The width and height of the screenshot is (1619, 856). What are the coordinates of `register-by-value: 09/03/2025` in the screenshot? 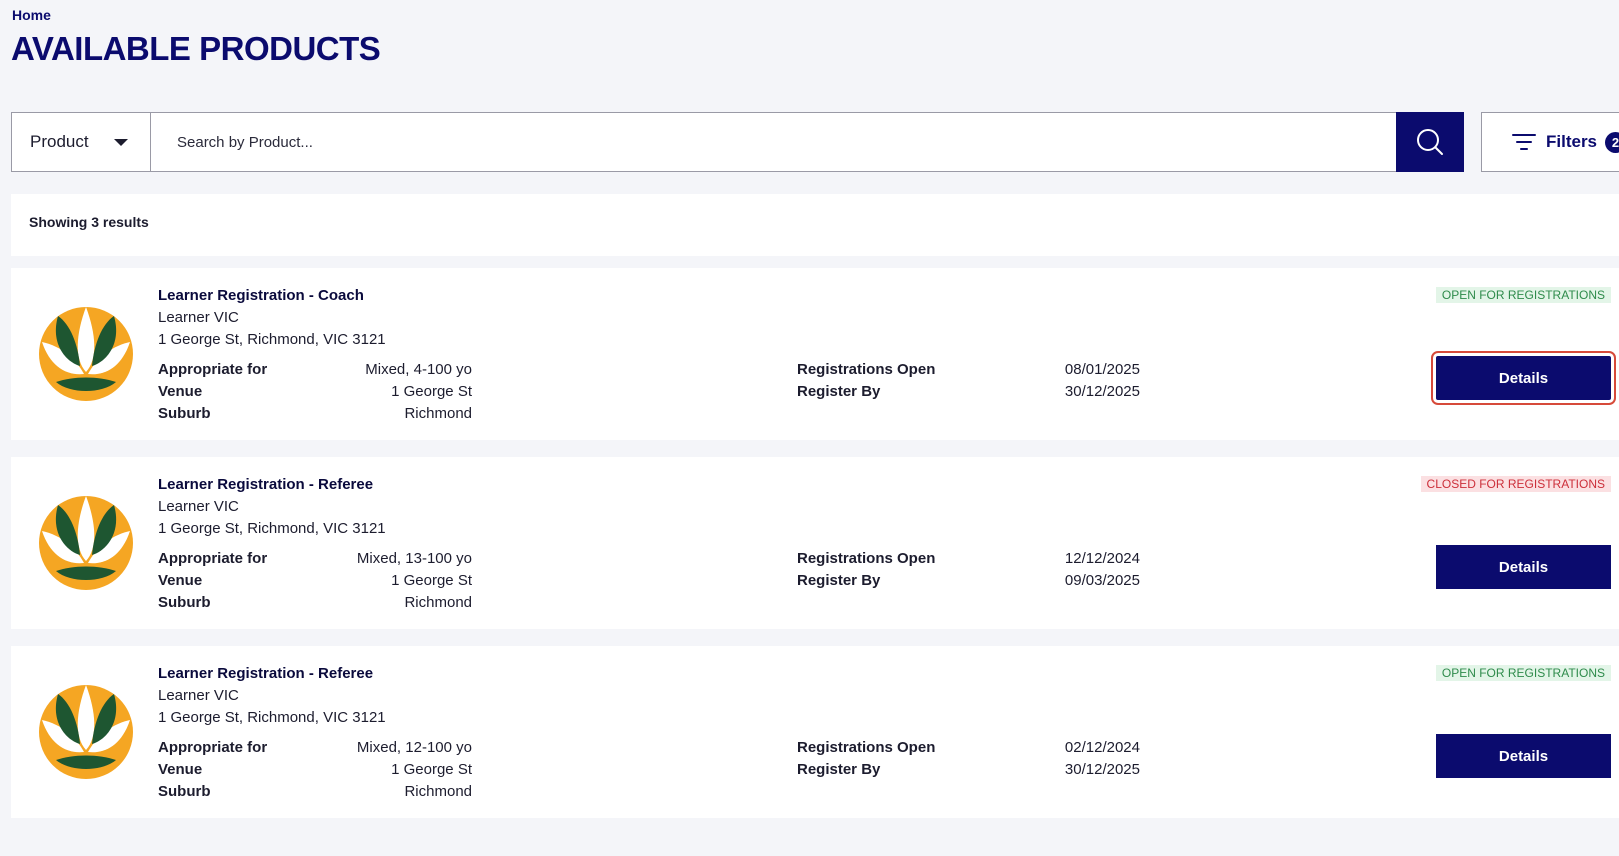 It's located at (1102, 580).